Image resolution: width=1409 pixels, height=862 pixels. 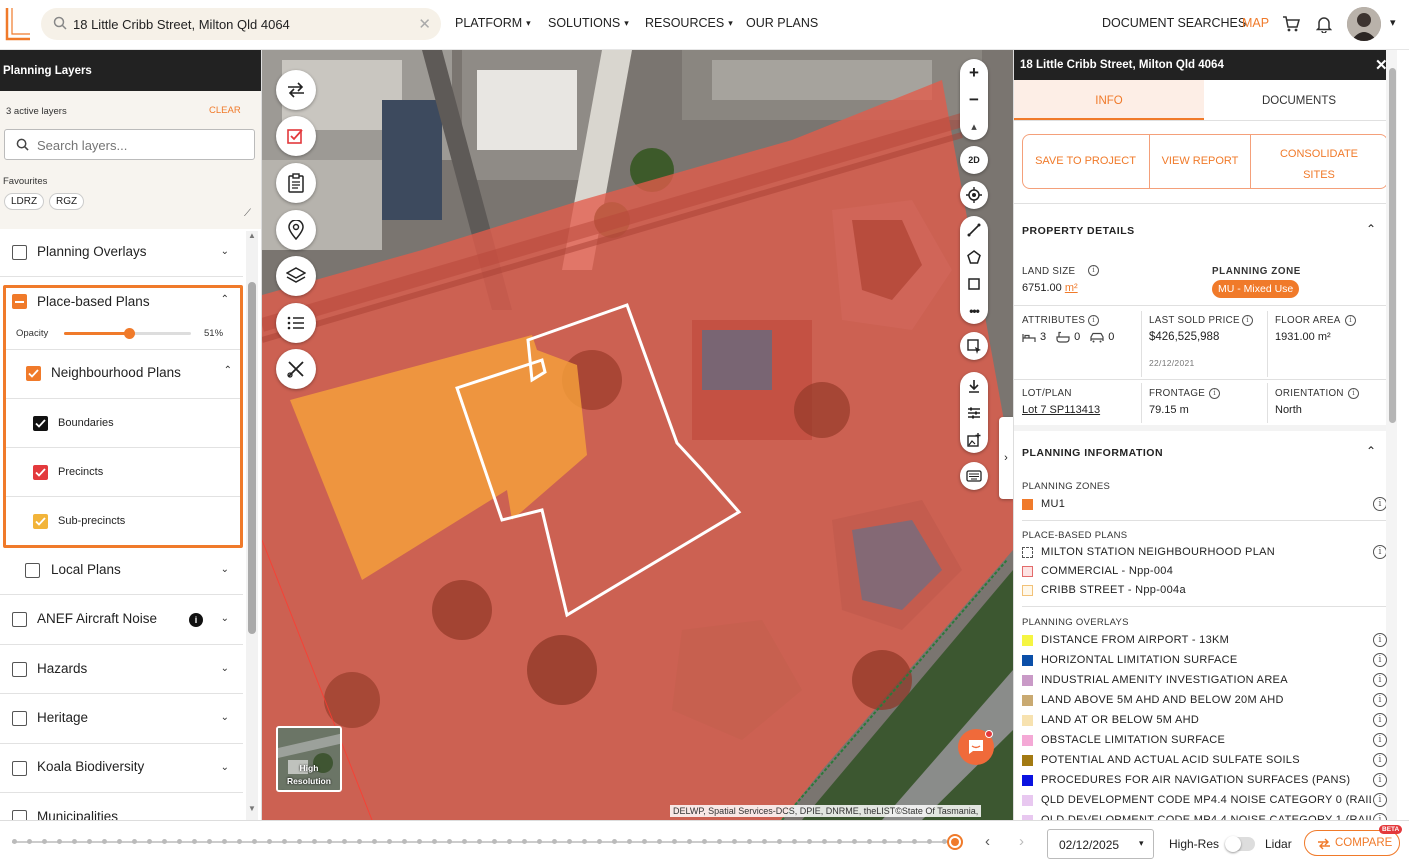 I want to click on chevron-down-icon: ▾, so click(x=1393, y=22).